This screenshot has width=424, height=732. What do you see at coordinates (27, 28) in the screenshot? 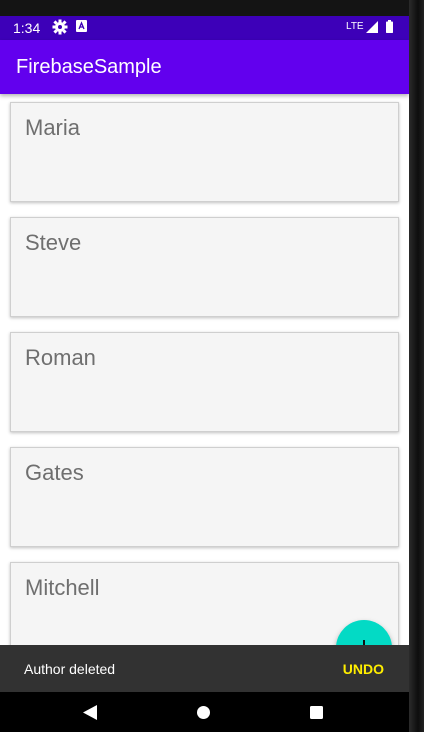
I see `status-time: 1:34` at bounding box center [27, 28].